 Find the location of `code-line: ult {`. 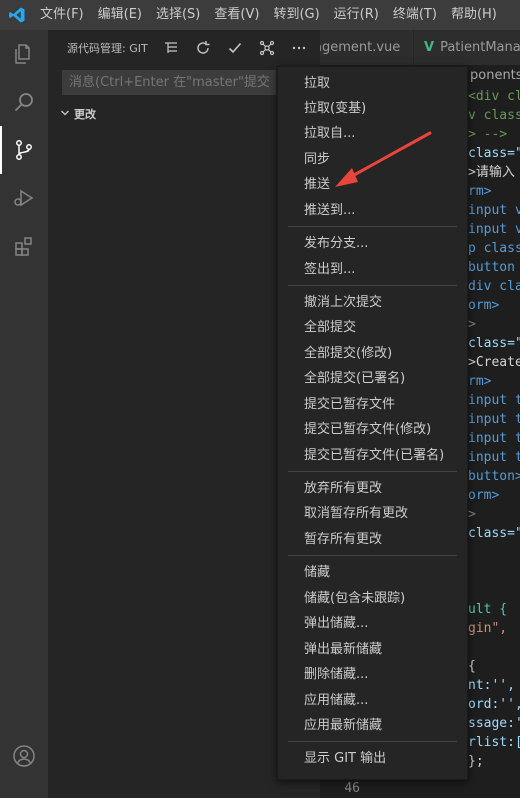

code-line: ult { is located at coordinates (488, 609).